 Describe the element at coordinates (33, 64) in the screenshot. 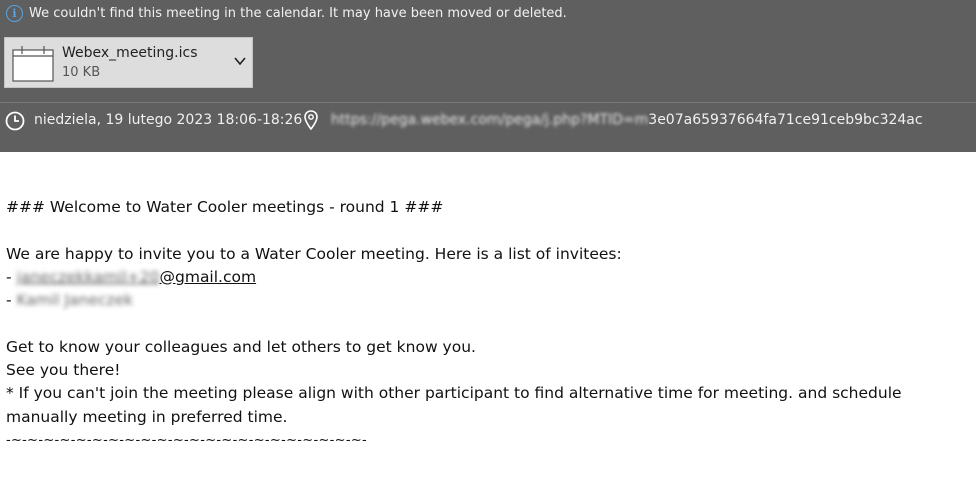

I see `calendar-file-icon` at that location.